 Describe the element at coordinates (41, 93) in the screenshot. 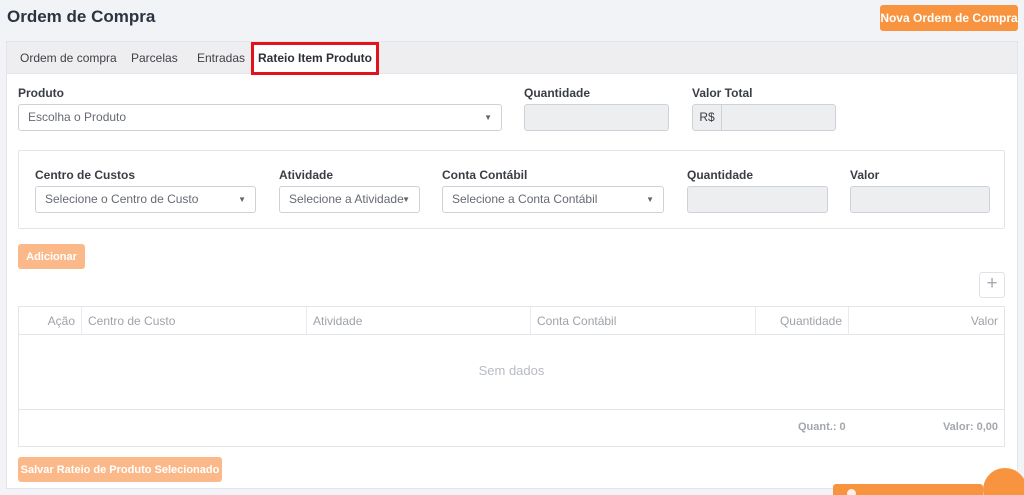

I see `produto-label: Produto` at that location.